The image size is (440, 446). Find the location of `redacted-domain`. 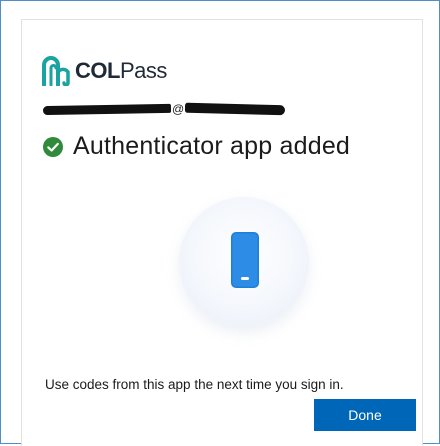

redacted-domain is located at coordinates (235, 109).